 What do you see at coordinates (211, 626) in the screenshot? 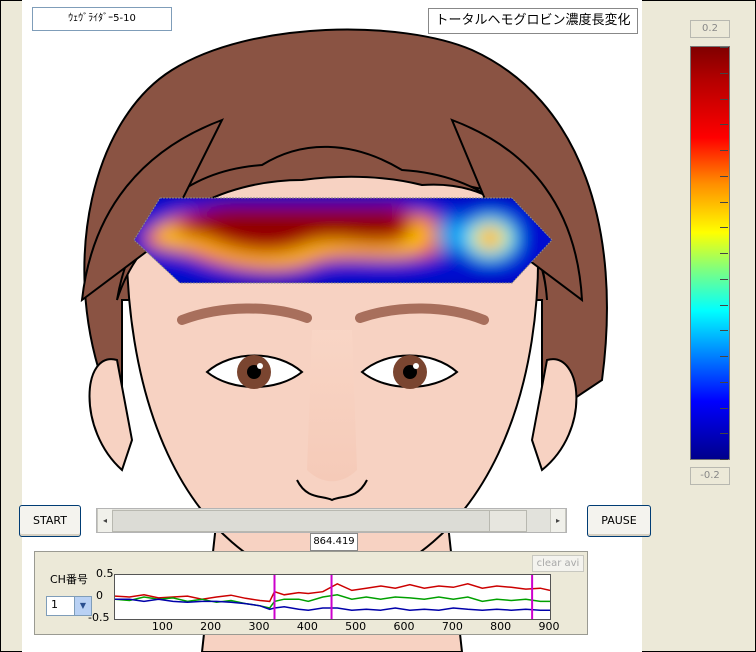
I see `x-tick-label: 200` at bounding box center [211, 626].